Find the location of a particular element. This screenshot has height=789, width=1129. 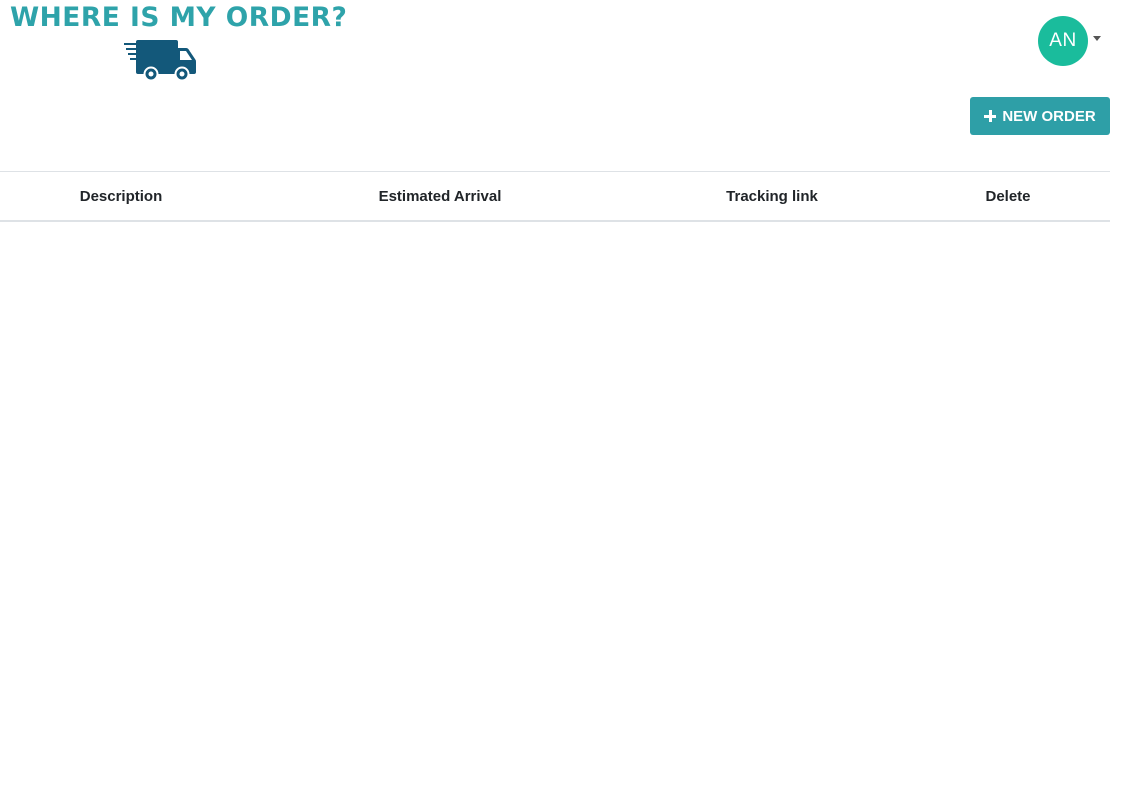

column-header-tracking-link: Tracking link is located at coordinates (772, 196).